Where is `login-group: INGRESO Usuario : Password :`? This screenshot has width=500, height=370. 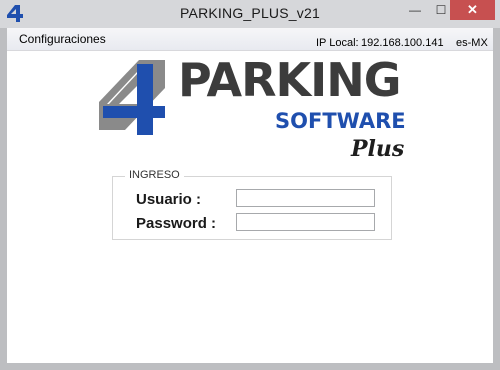
login-group: INGRESO Usuario : Password : is located at coordinates (252, 204).